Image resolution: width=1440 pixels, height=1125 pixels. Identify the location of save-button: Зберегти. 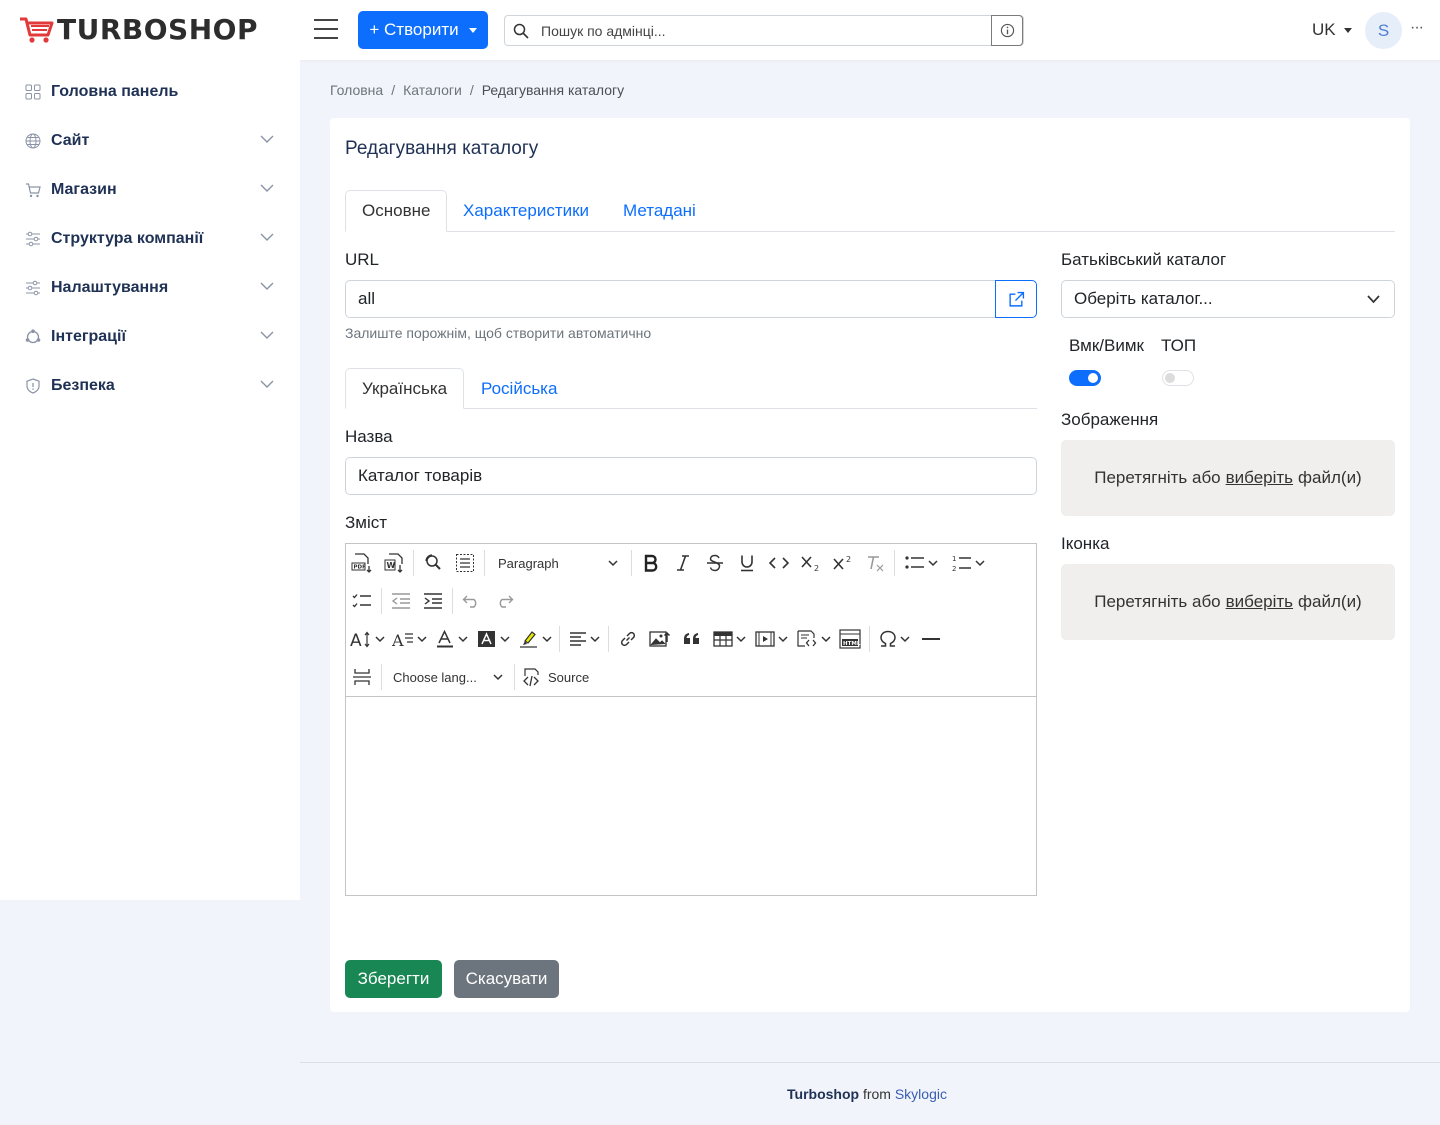
(393, 979).